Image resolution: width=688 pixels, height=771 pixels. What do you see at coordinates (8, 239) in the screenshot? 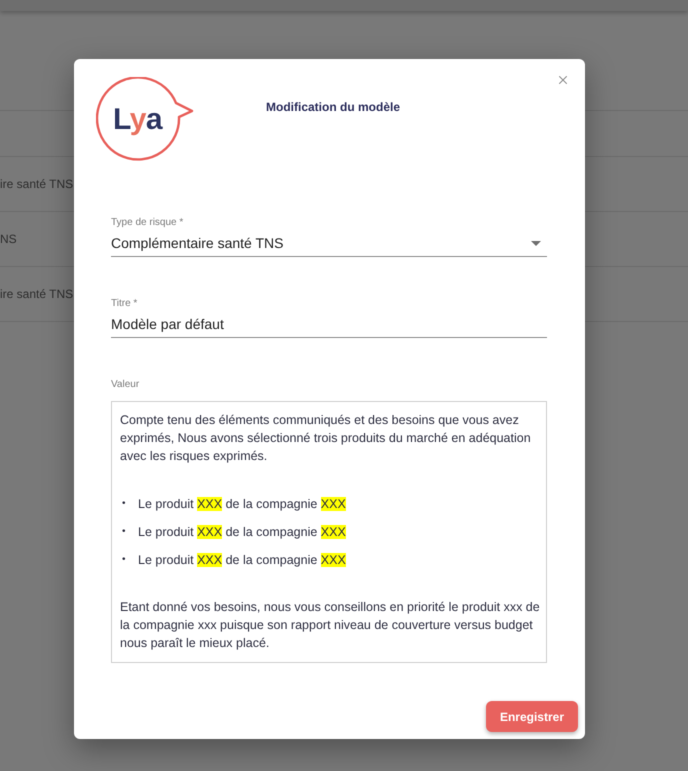
I see `table-cell: NS` at bounding box center [8, 239].